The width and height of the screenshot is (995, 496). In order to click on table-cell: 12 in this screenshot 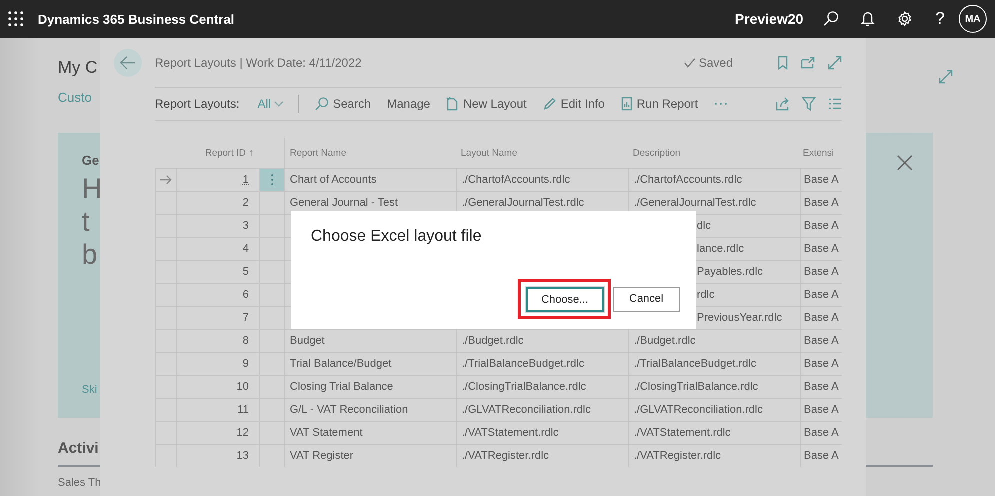, I will do `click(217, 433)`.